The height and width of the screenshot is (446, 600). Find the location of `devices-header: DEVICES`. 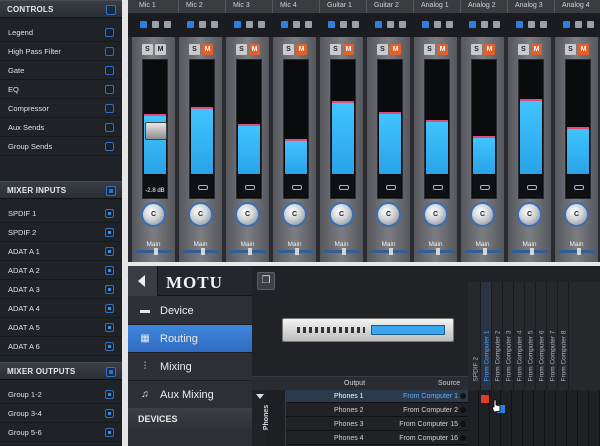

devices-header: DEVICES is located at coordinates (190, 420).